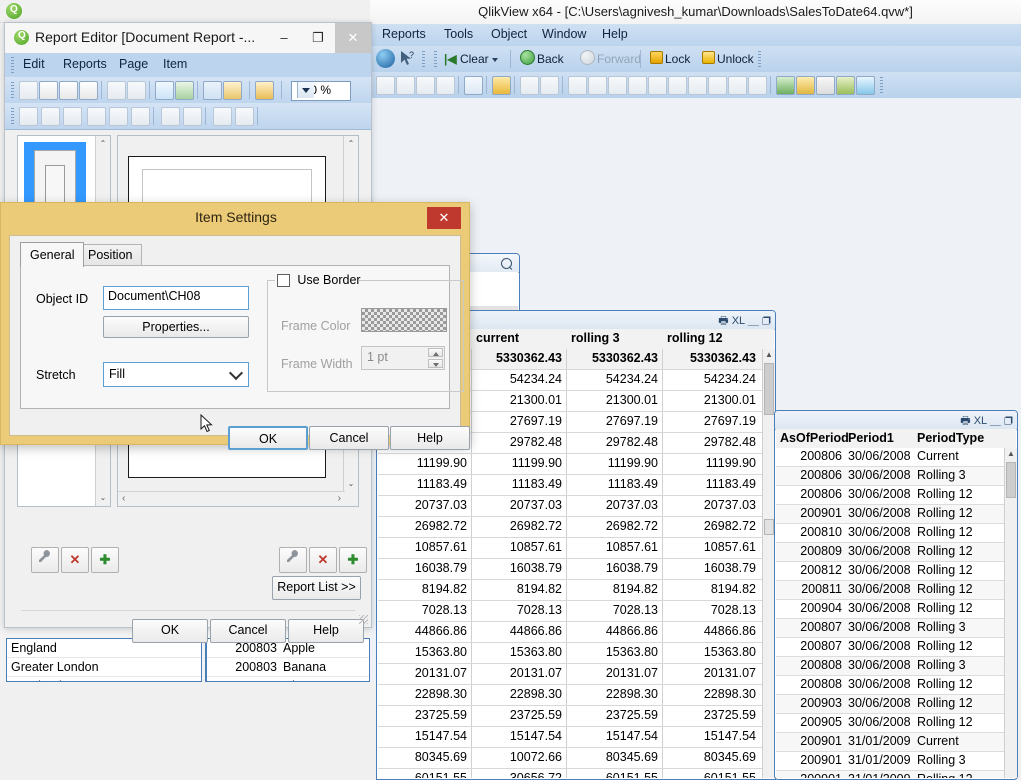  I want to click on report-list-button: Report List >>, so click(316, 588).